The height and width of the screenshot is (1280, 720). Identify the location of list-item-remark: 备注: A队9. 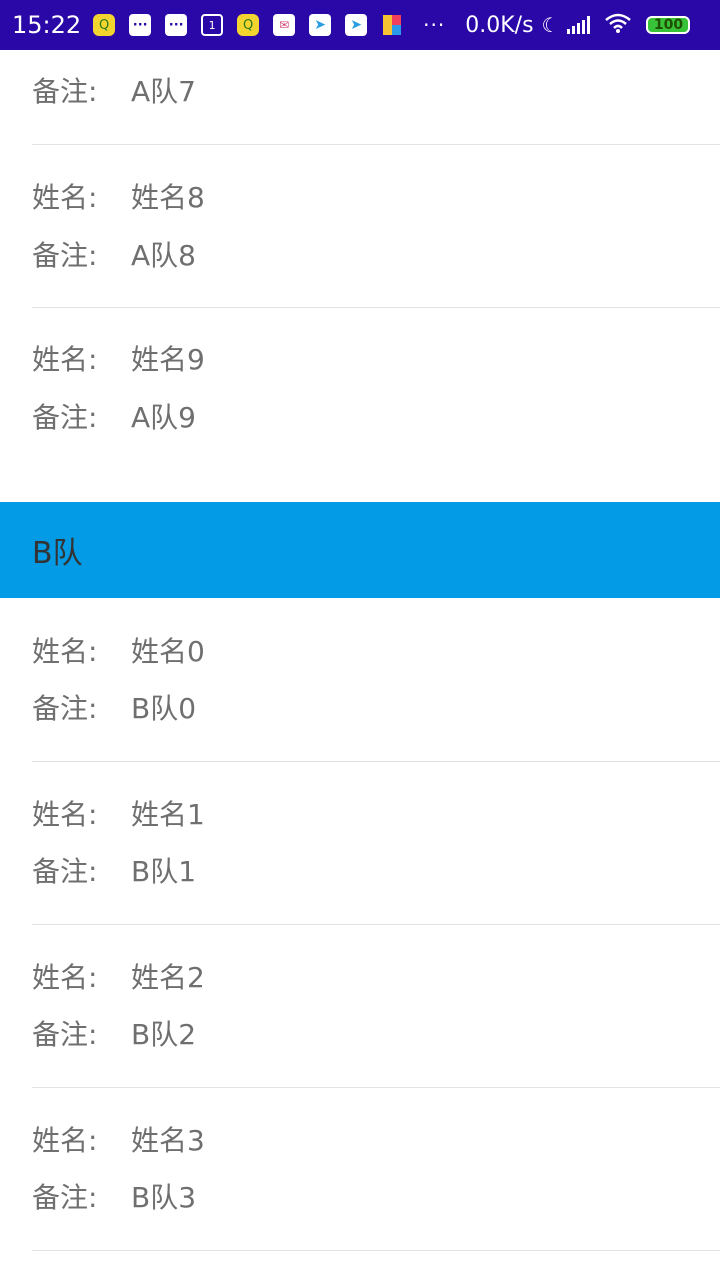
(114, 418).